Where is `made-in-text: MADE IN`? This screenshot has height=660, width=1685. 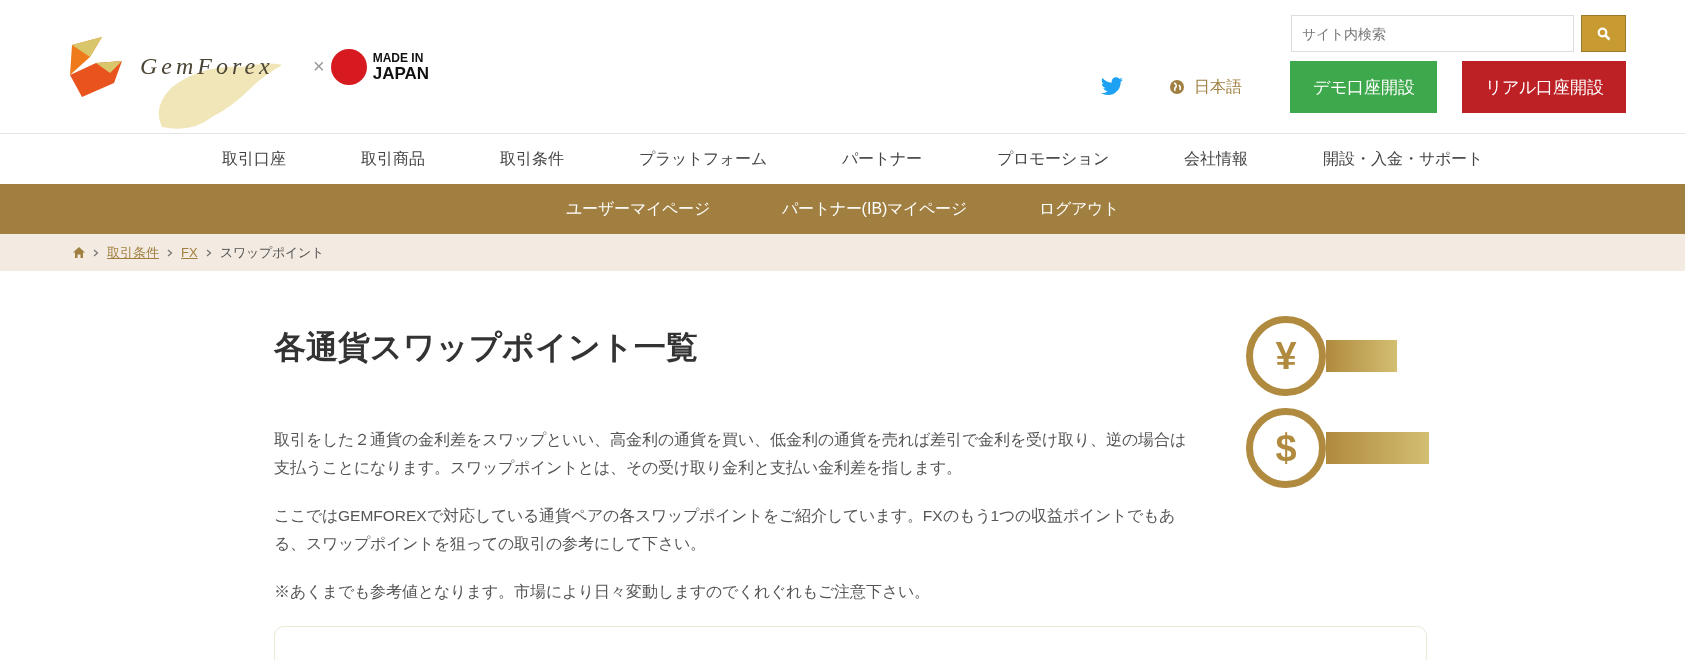 made-in-text: MADE IN is located at coordinates (398, 58).